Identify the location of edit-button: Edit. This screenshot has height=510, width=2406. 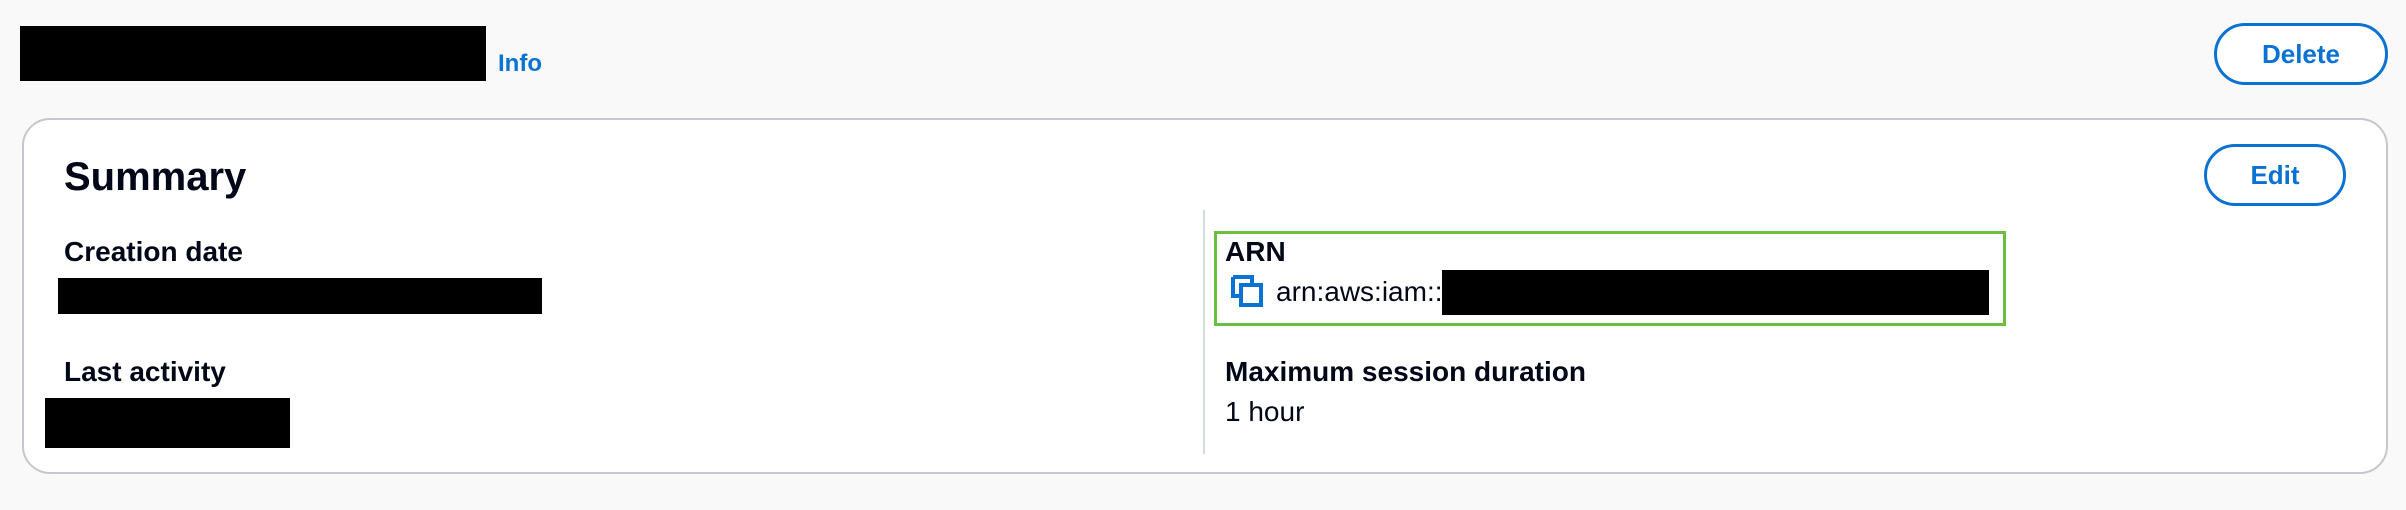
(2275, 175).